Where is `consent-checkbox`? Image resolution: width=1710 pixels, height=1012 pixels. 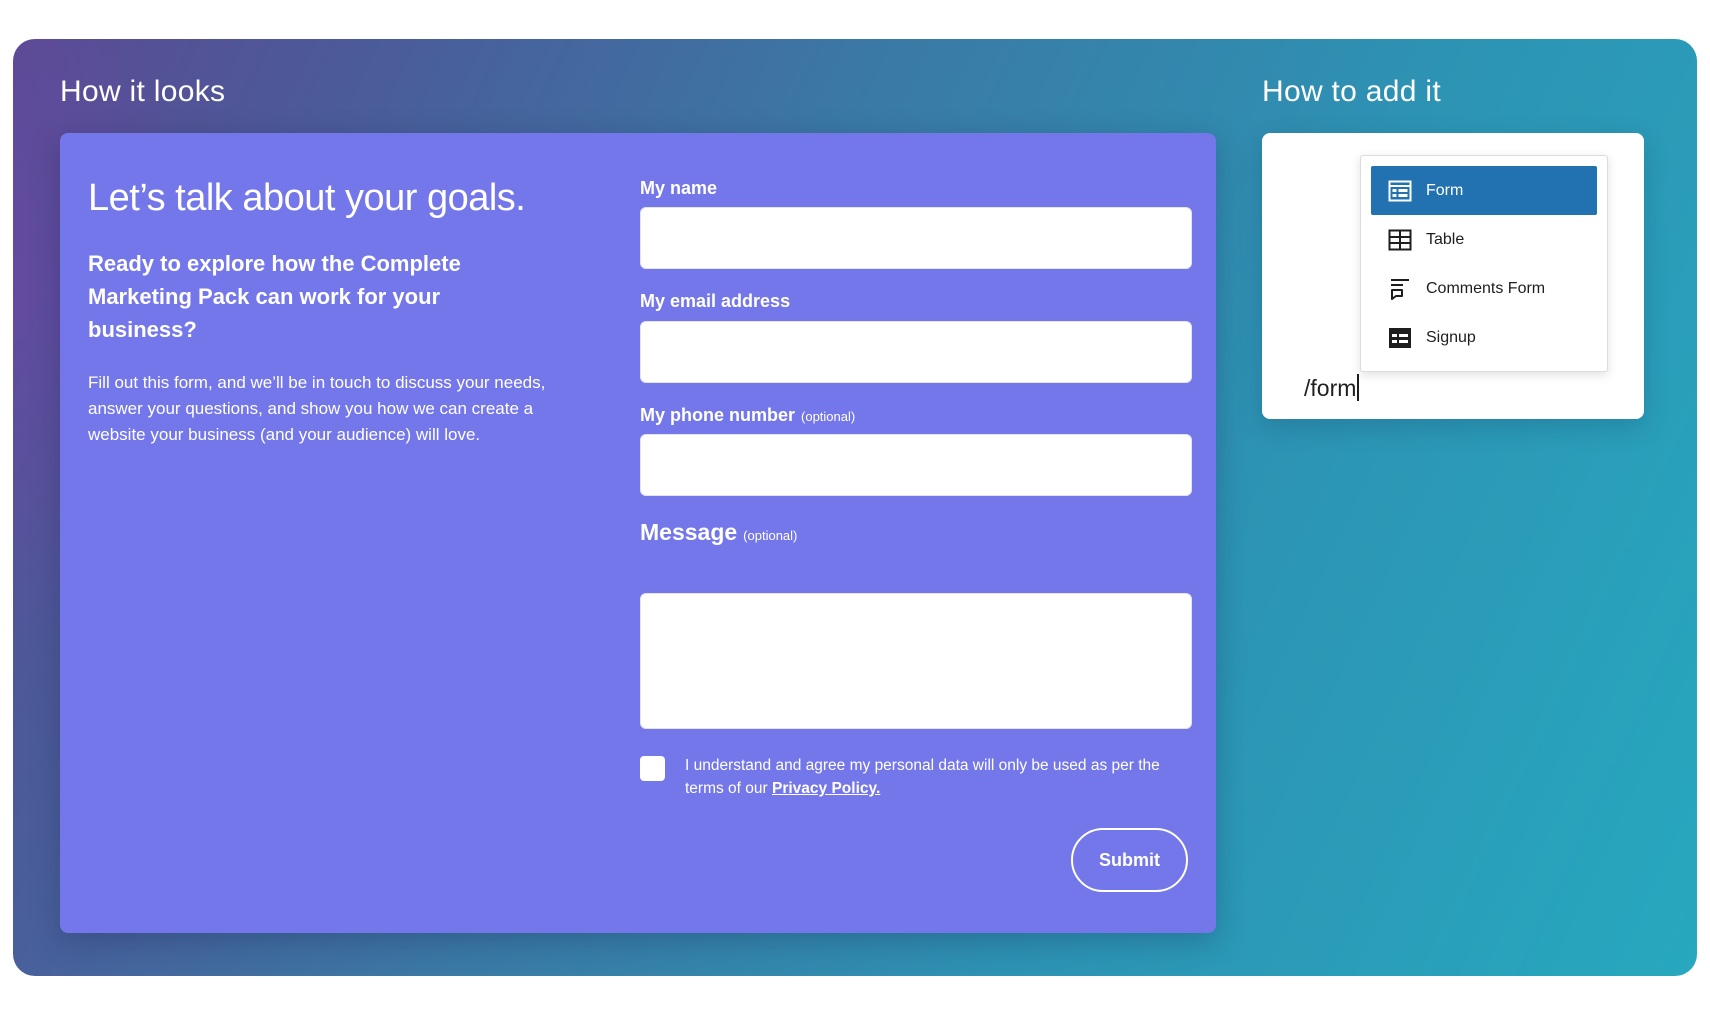
consent-checkbox is located at coordinates (652, 768).